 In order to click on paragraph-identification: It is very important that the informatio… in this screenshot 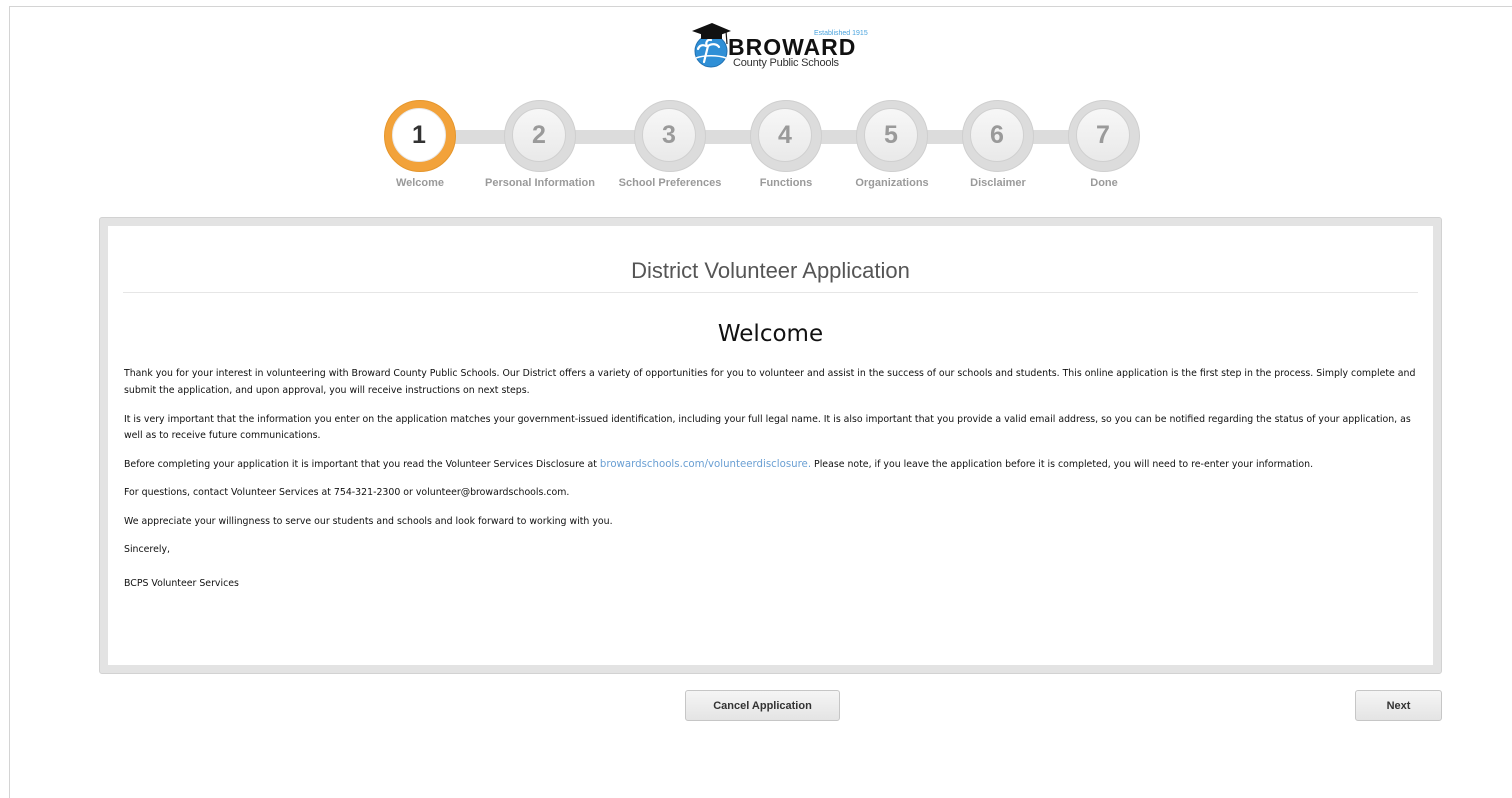, I will do `click(767, 427)`.